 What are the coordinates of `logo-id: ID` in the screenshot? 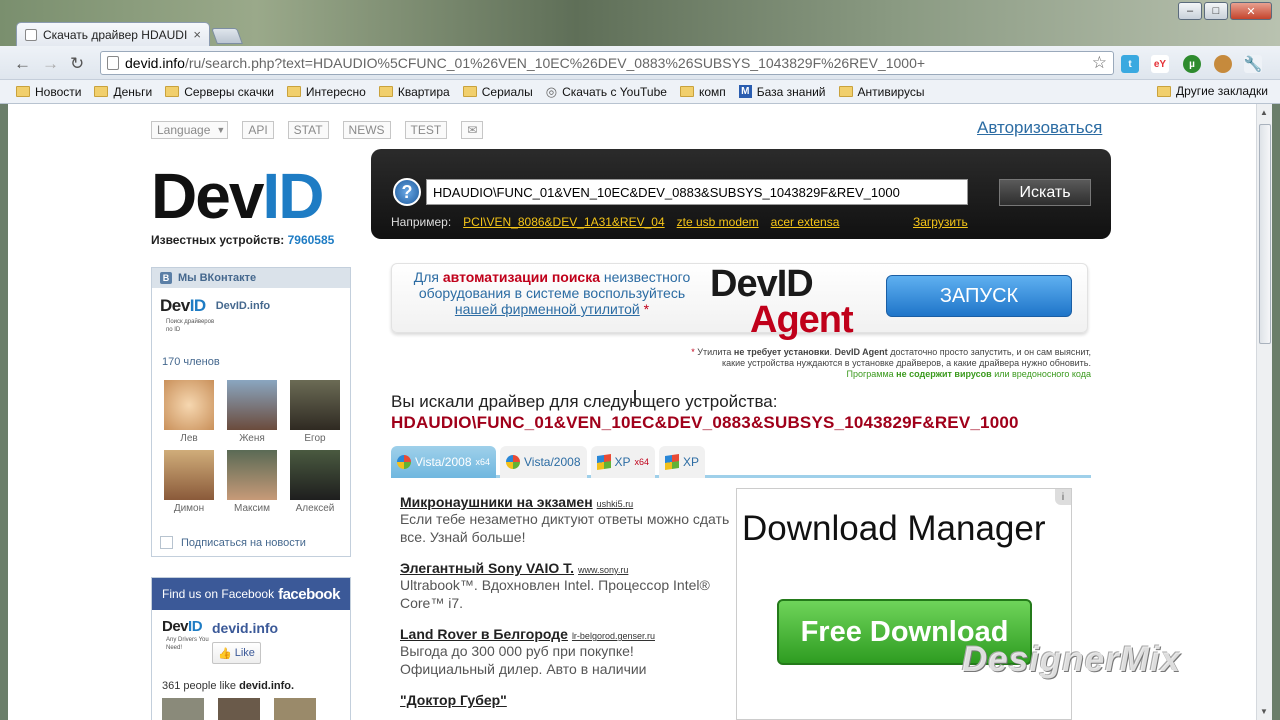 It's located at (195, 626).